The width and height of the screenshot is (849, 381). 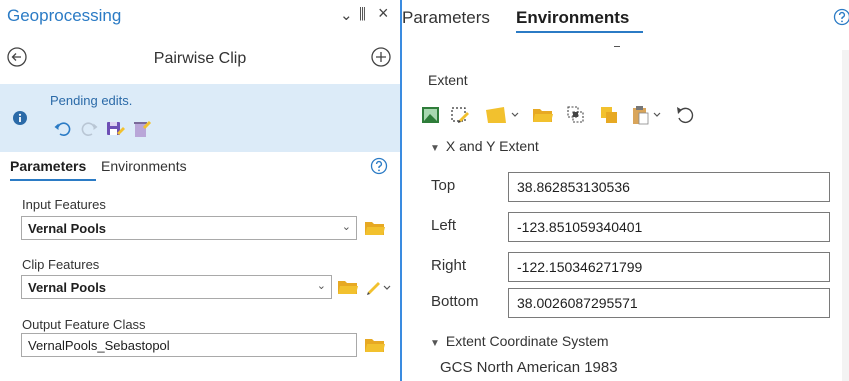 What do you see at coordinates (669, 303) in the screenshot?
I see `bottom-input: 38.0026087295571` at bounding box center [669, 303].